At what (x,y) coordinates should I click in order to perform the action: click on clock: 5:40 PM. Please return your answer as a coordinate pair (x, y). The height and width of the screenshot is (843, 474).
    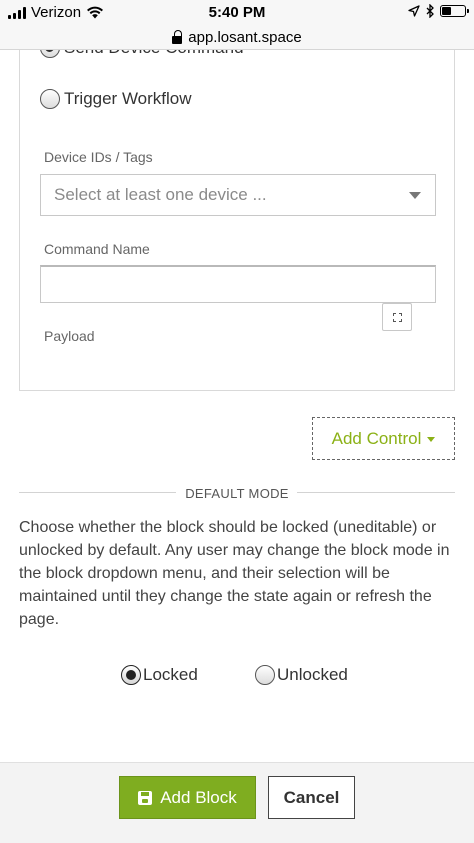
    Looking at the image, I should click on (237, 12).